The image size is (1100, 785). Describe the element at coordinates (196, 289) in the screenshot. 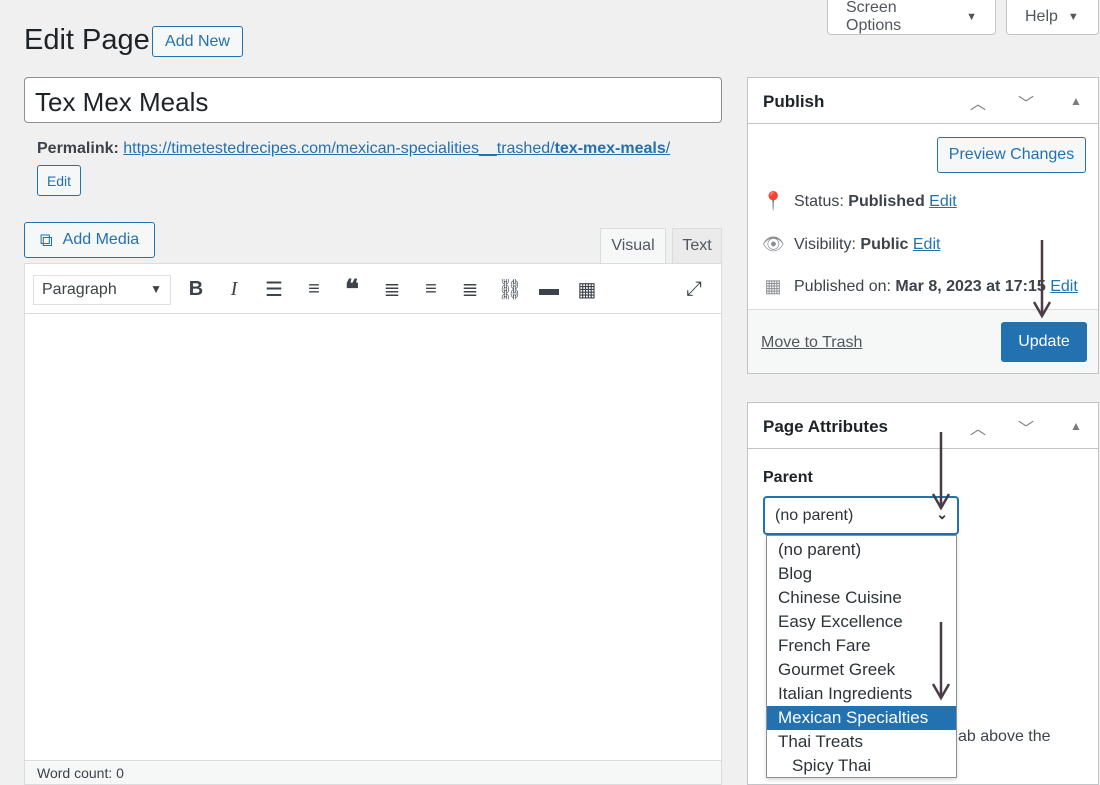

I see `bold-icon: B` at that location.